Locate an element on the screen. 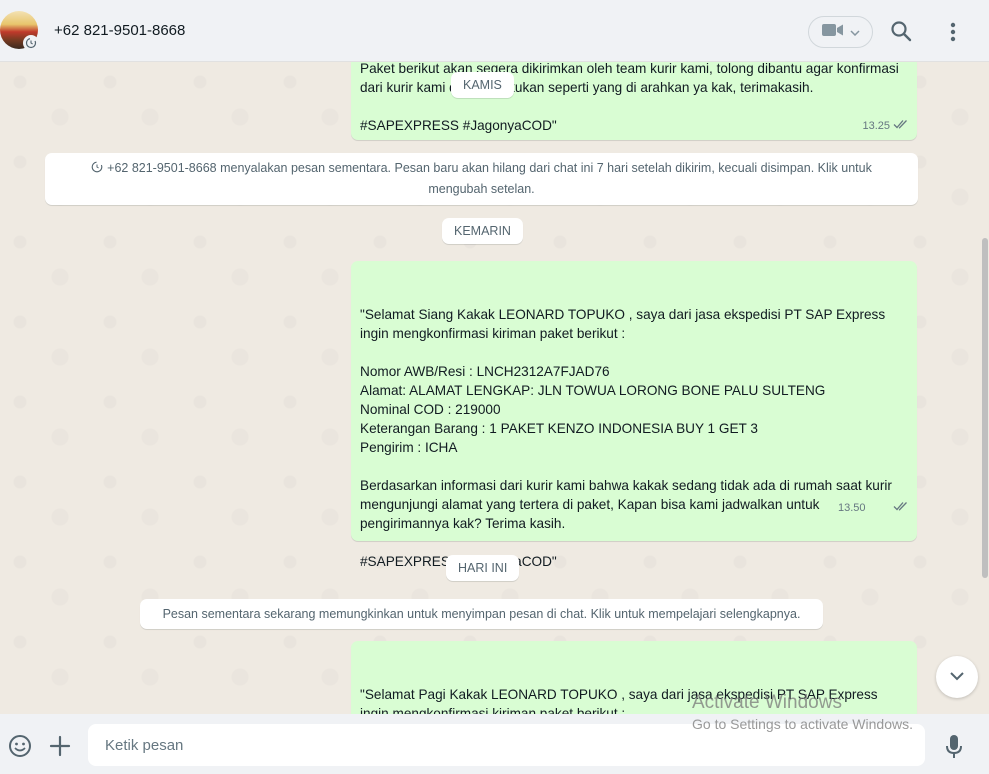 Image resolution: width=989 pixels, height=774 pixels. date-separator: KEMARIN is located at coordinates (482, 231).